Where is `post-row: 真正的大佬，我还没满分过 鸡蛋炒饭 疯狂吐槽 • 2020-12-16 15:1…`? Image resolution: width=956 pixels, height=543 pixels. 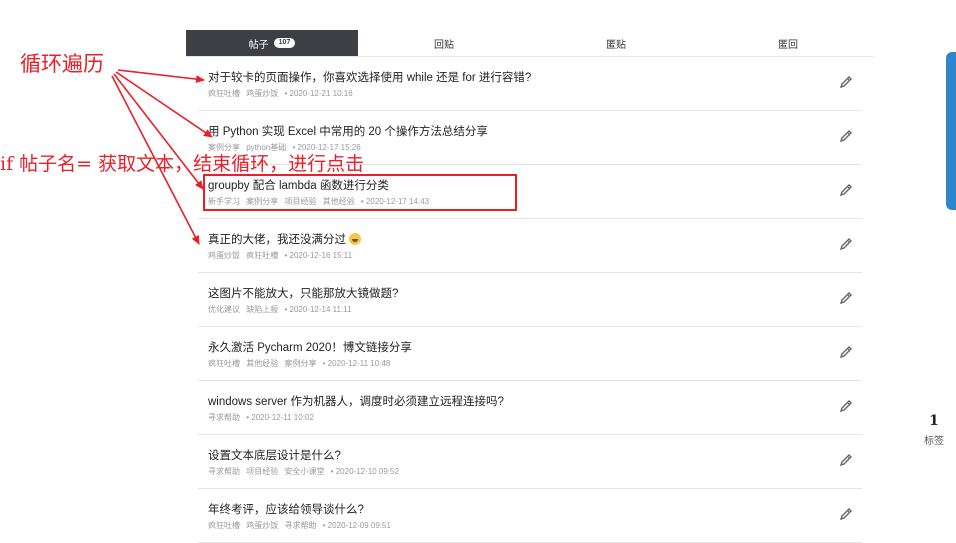
post-row: 真正的大佬，我还没满分过 鸡蛋炒饭 疯狂吐槽 • 2020-12-16 15:1… is located at coordinates (530, 246).